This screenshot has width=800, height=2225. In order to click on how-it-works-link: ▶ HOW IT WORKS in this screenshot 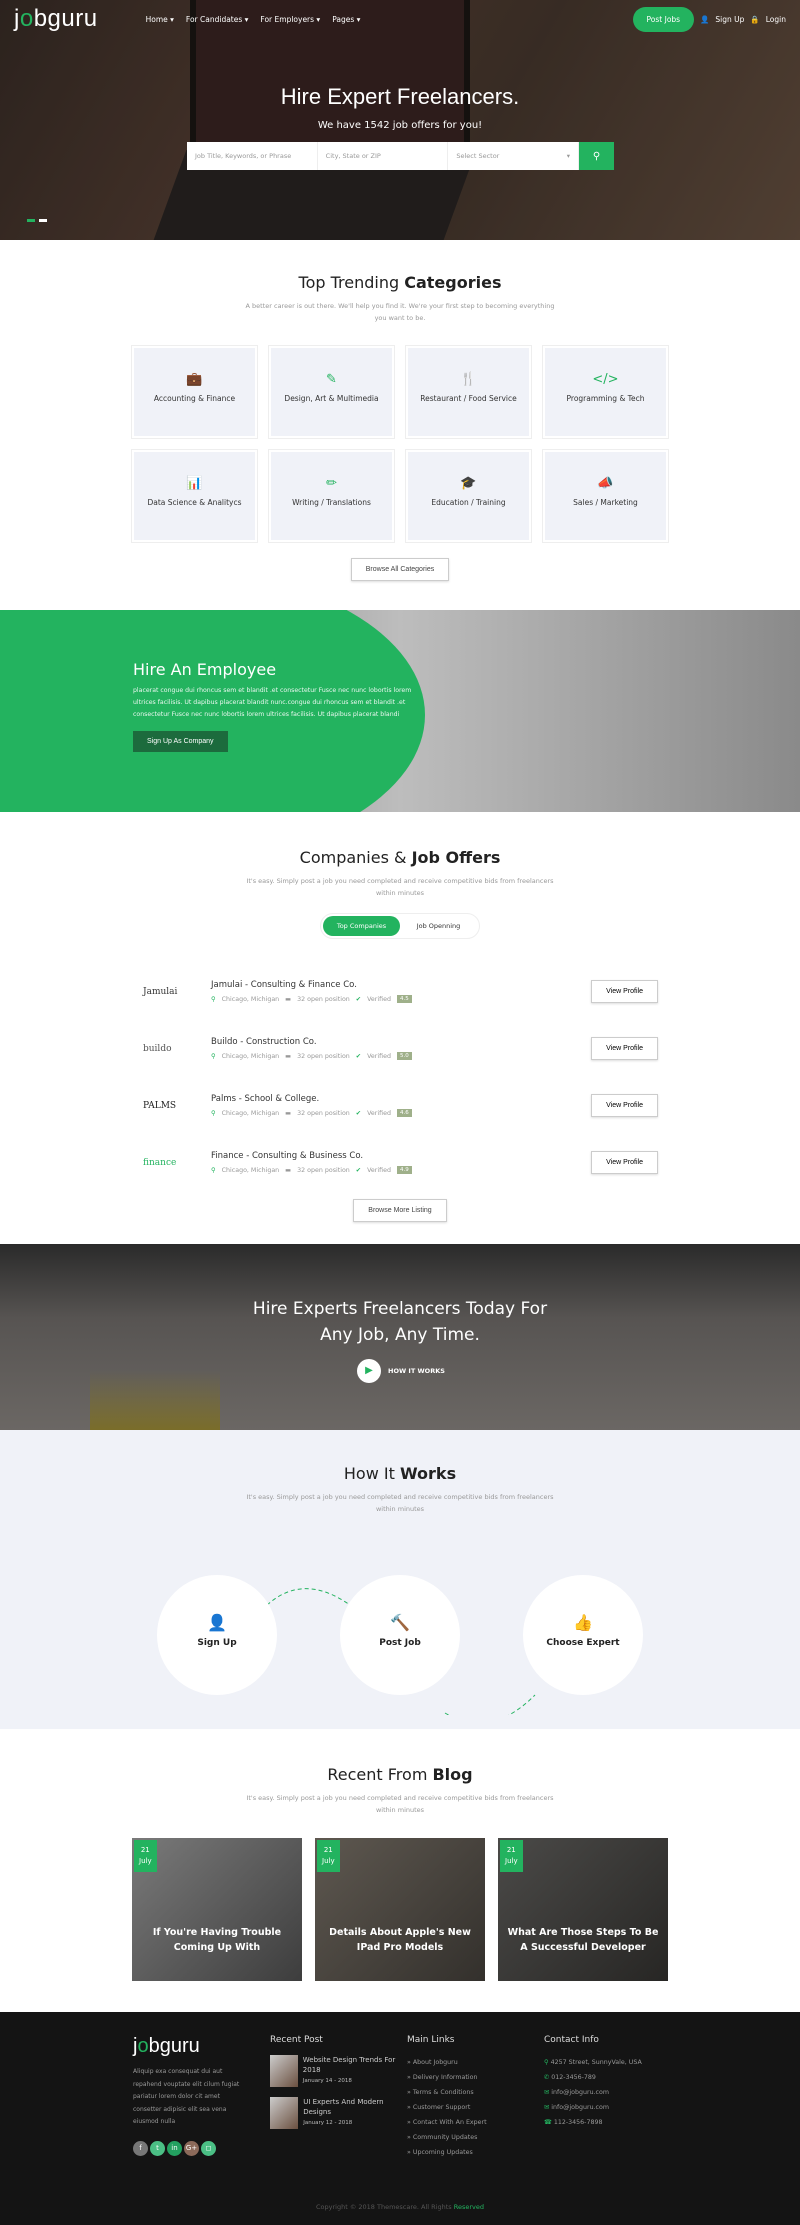, I will do `click(401, 1371)`.